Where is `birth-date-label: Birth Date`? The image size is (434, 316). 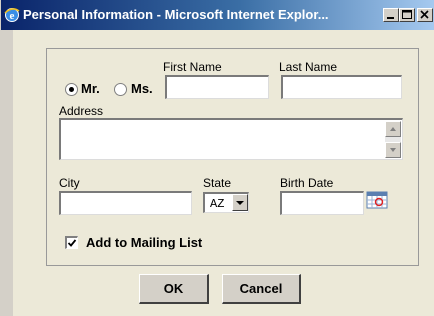
birth-date-label: Birth Date is located at coordinates (307, 183).